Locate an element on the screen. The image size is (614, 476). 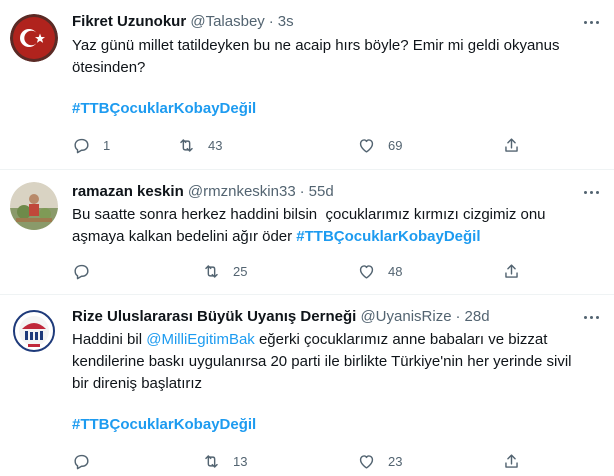
timestamp: 28d is located at coordinates (477, 316).